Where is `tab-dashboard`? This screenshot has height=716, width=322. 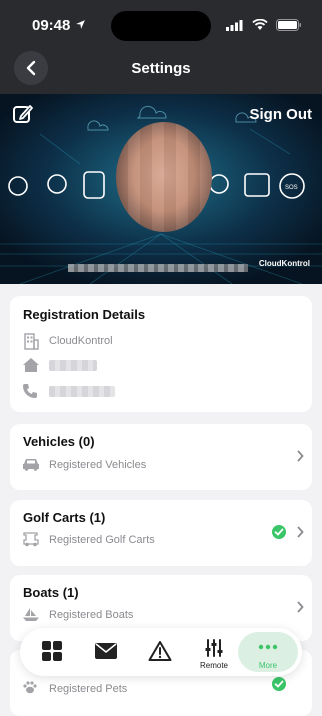 tab-dashboard is located at coordinates (52, 652).